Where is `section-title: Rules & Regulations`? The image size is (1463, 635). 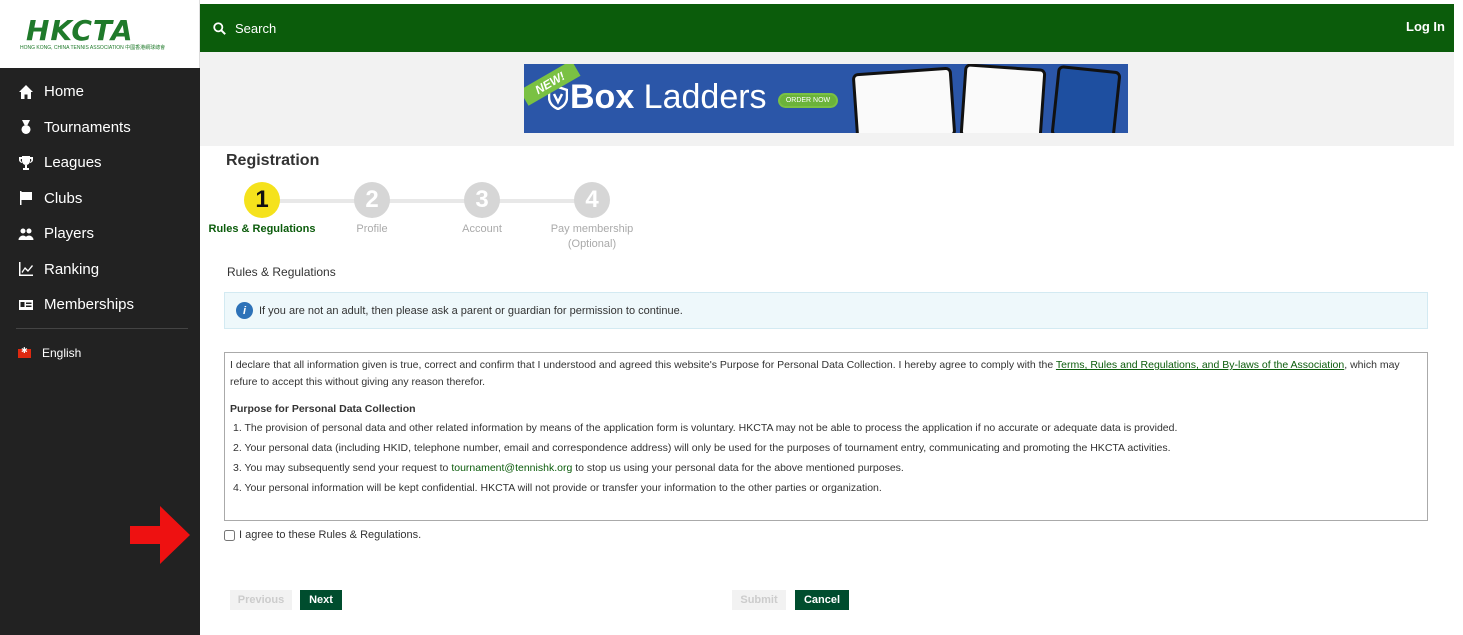
section-title: Rules & Regulations is located at coordinates (281, 272).